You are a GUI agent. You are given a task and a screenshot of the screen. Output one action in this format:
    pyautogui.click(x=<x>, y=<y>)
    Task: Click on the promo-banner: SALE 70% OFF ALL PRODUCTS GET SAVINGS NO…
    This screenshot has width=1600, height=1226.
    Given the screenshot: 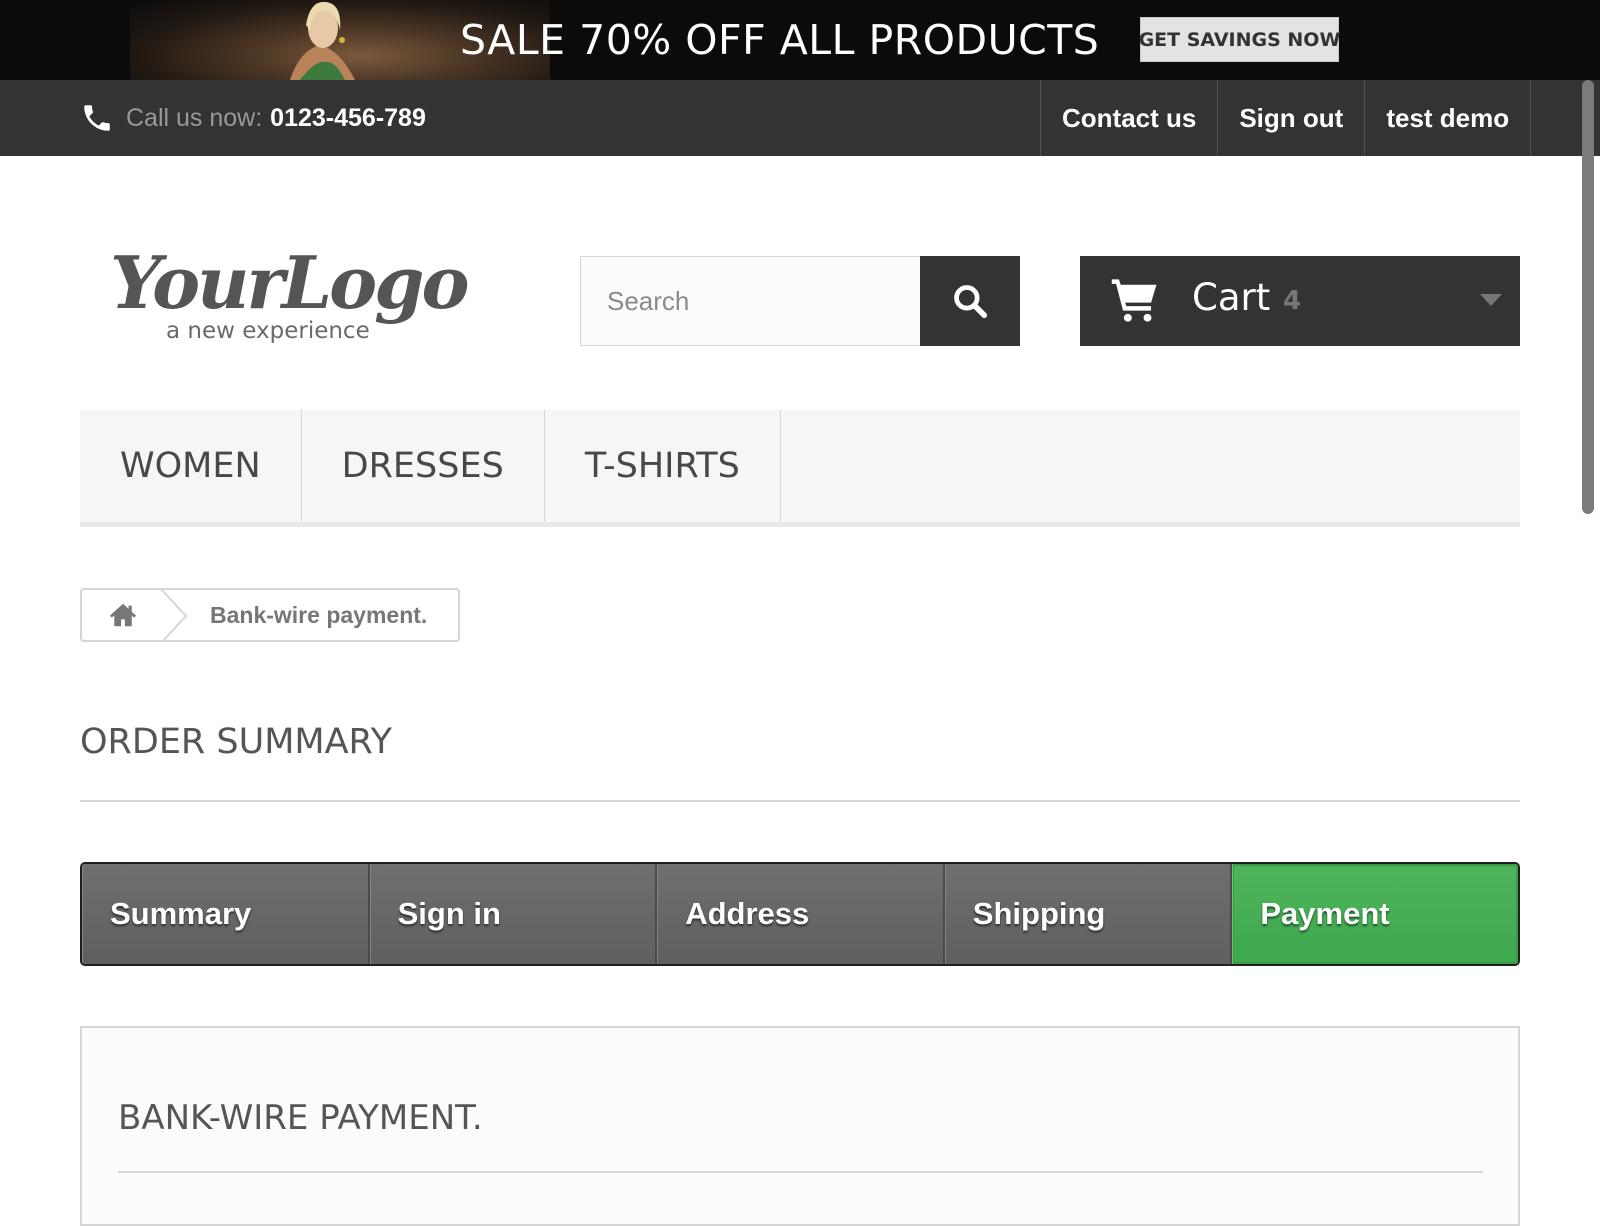 What is the action you would take?
    pyautogui.click(x=800, y=40)
    